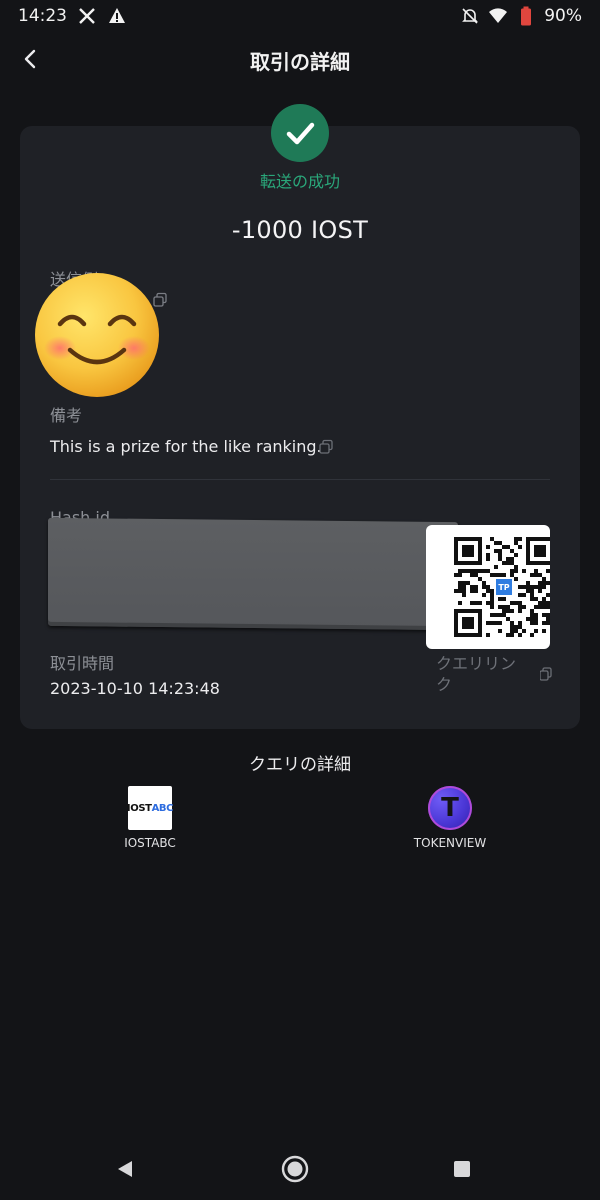  I want to click on bell-off-icon, so click(470, 16).